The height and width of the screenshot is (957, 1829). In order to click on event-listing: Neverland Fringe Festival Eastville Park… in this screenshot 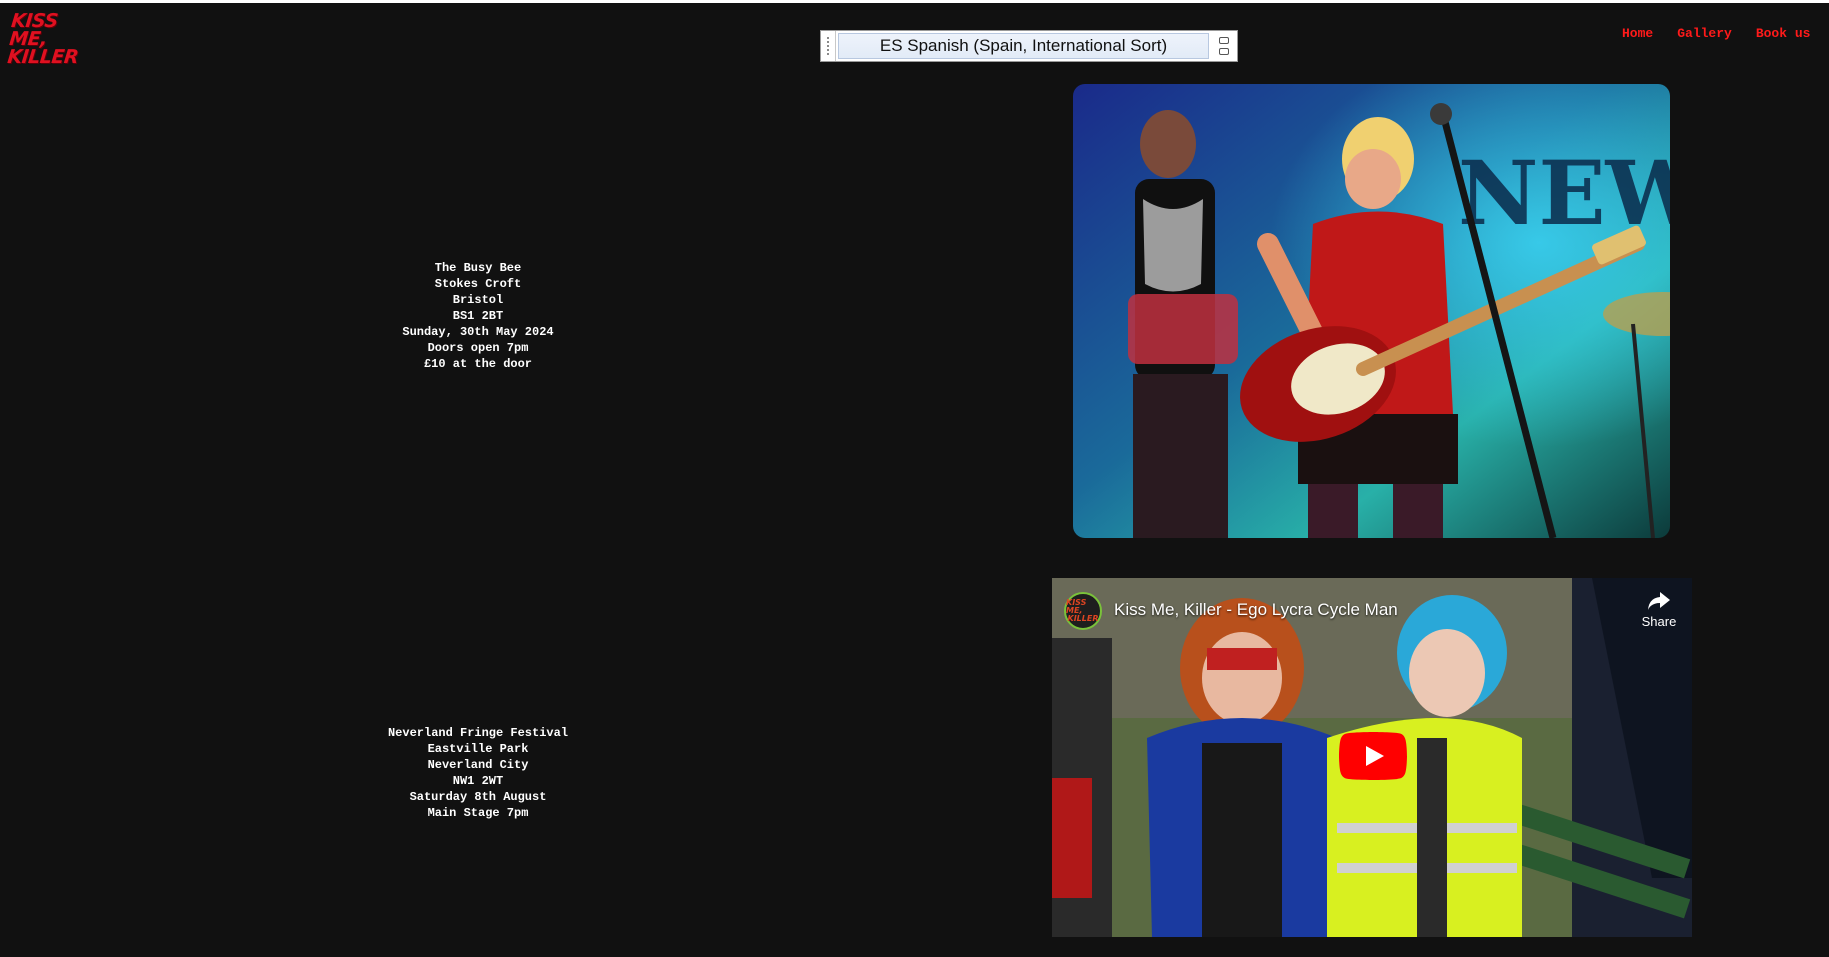, I will do `click(478, 773)`.